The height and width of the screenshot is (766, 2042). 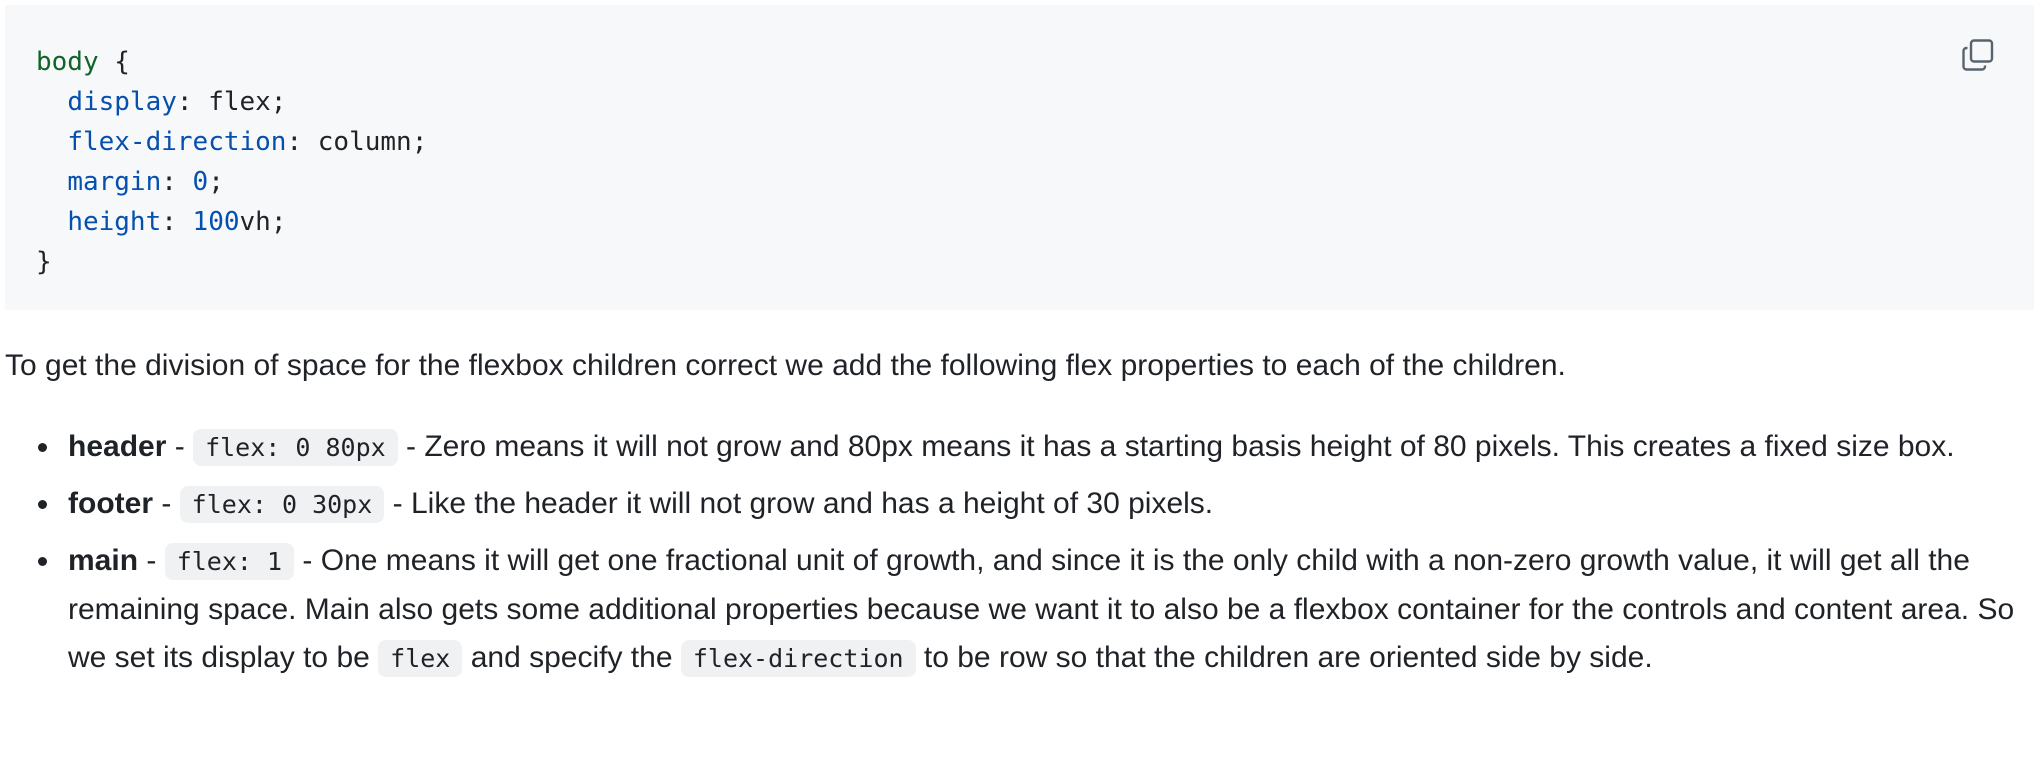 I want to click on inline-code: flex, so click(x=420, y=658).